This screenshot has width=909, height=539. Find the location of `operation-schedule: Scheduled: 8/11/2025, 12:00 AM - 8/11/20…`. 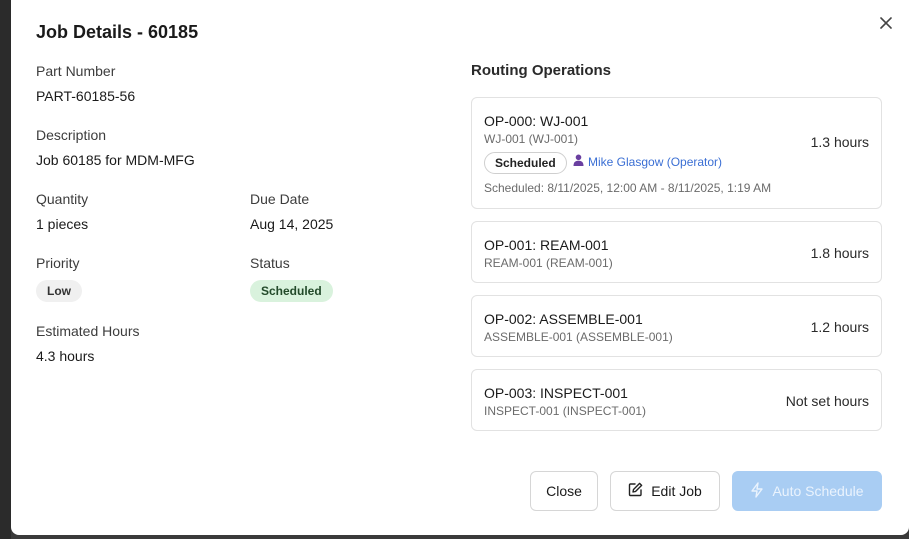

operation-schedule: Scheduled: 8/11/2025, 12:00 AM - 8/11/20… is located at coordinates (628, 188).